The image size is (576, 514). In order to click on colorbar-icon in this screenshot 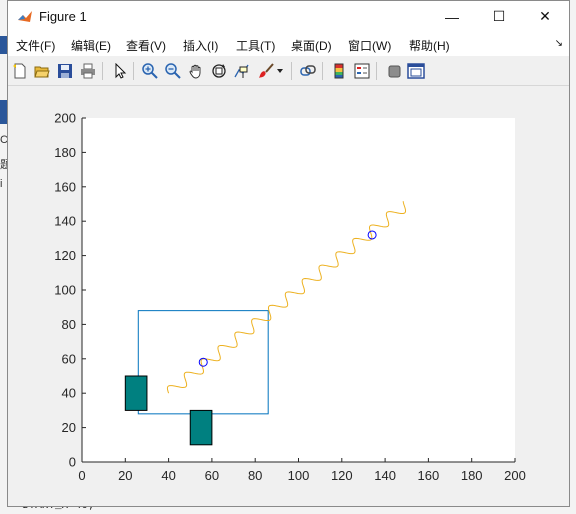, I will do `click(339, 71)`.